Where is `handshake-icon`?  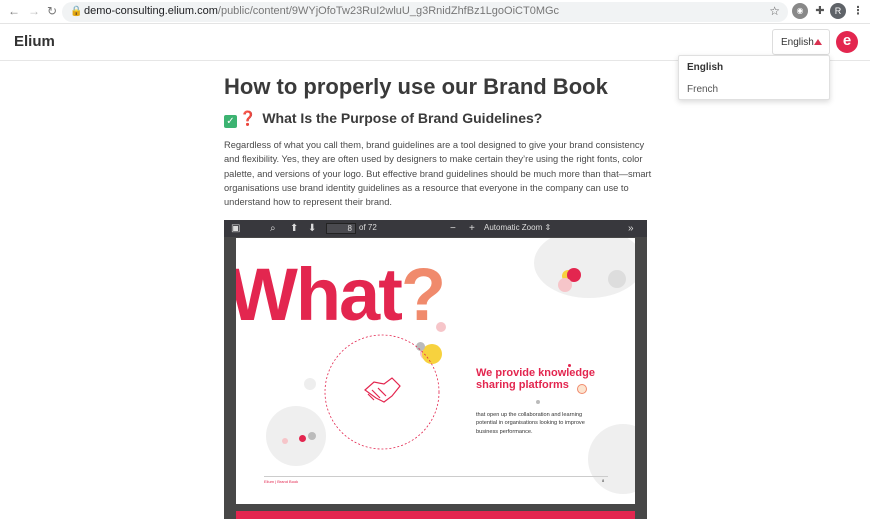 handshake-icon is located at coordinates (382, 390).